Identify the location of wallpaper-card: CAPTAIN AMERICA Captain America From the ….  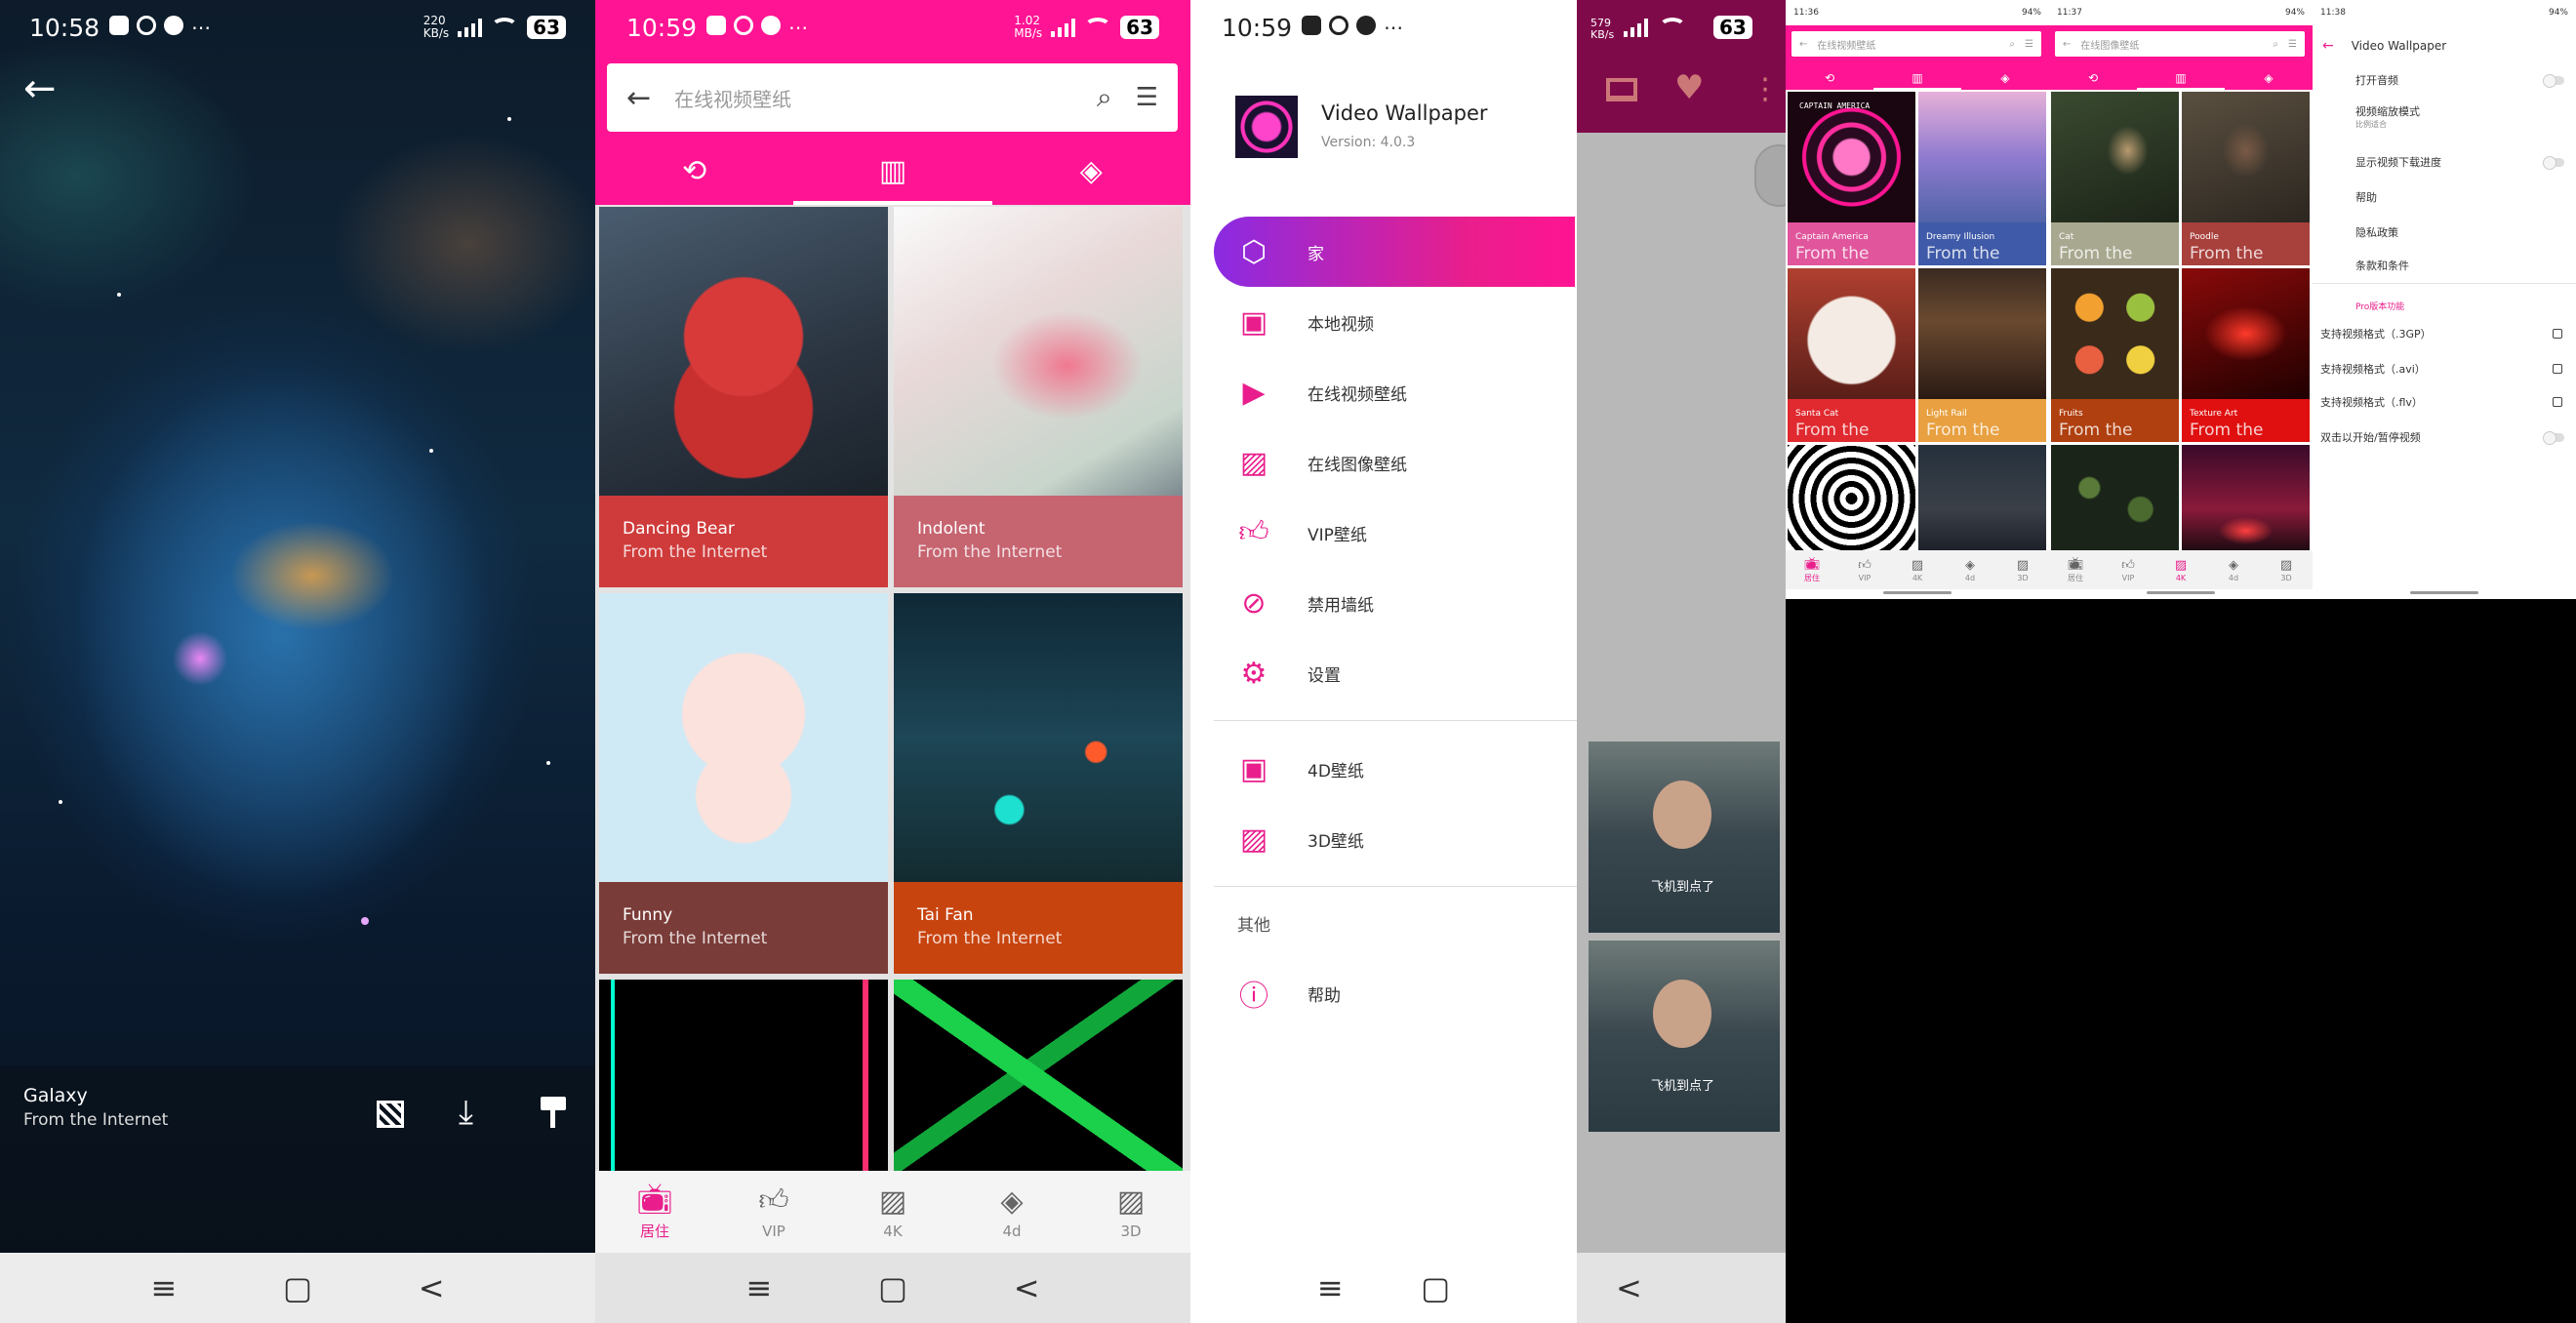
(1851, 178).